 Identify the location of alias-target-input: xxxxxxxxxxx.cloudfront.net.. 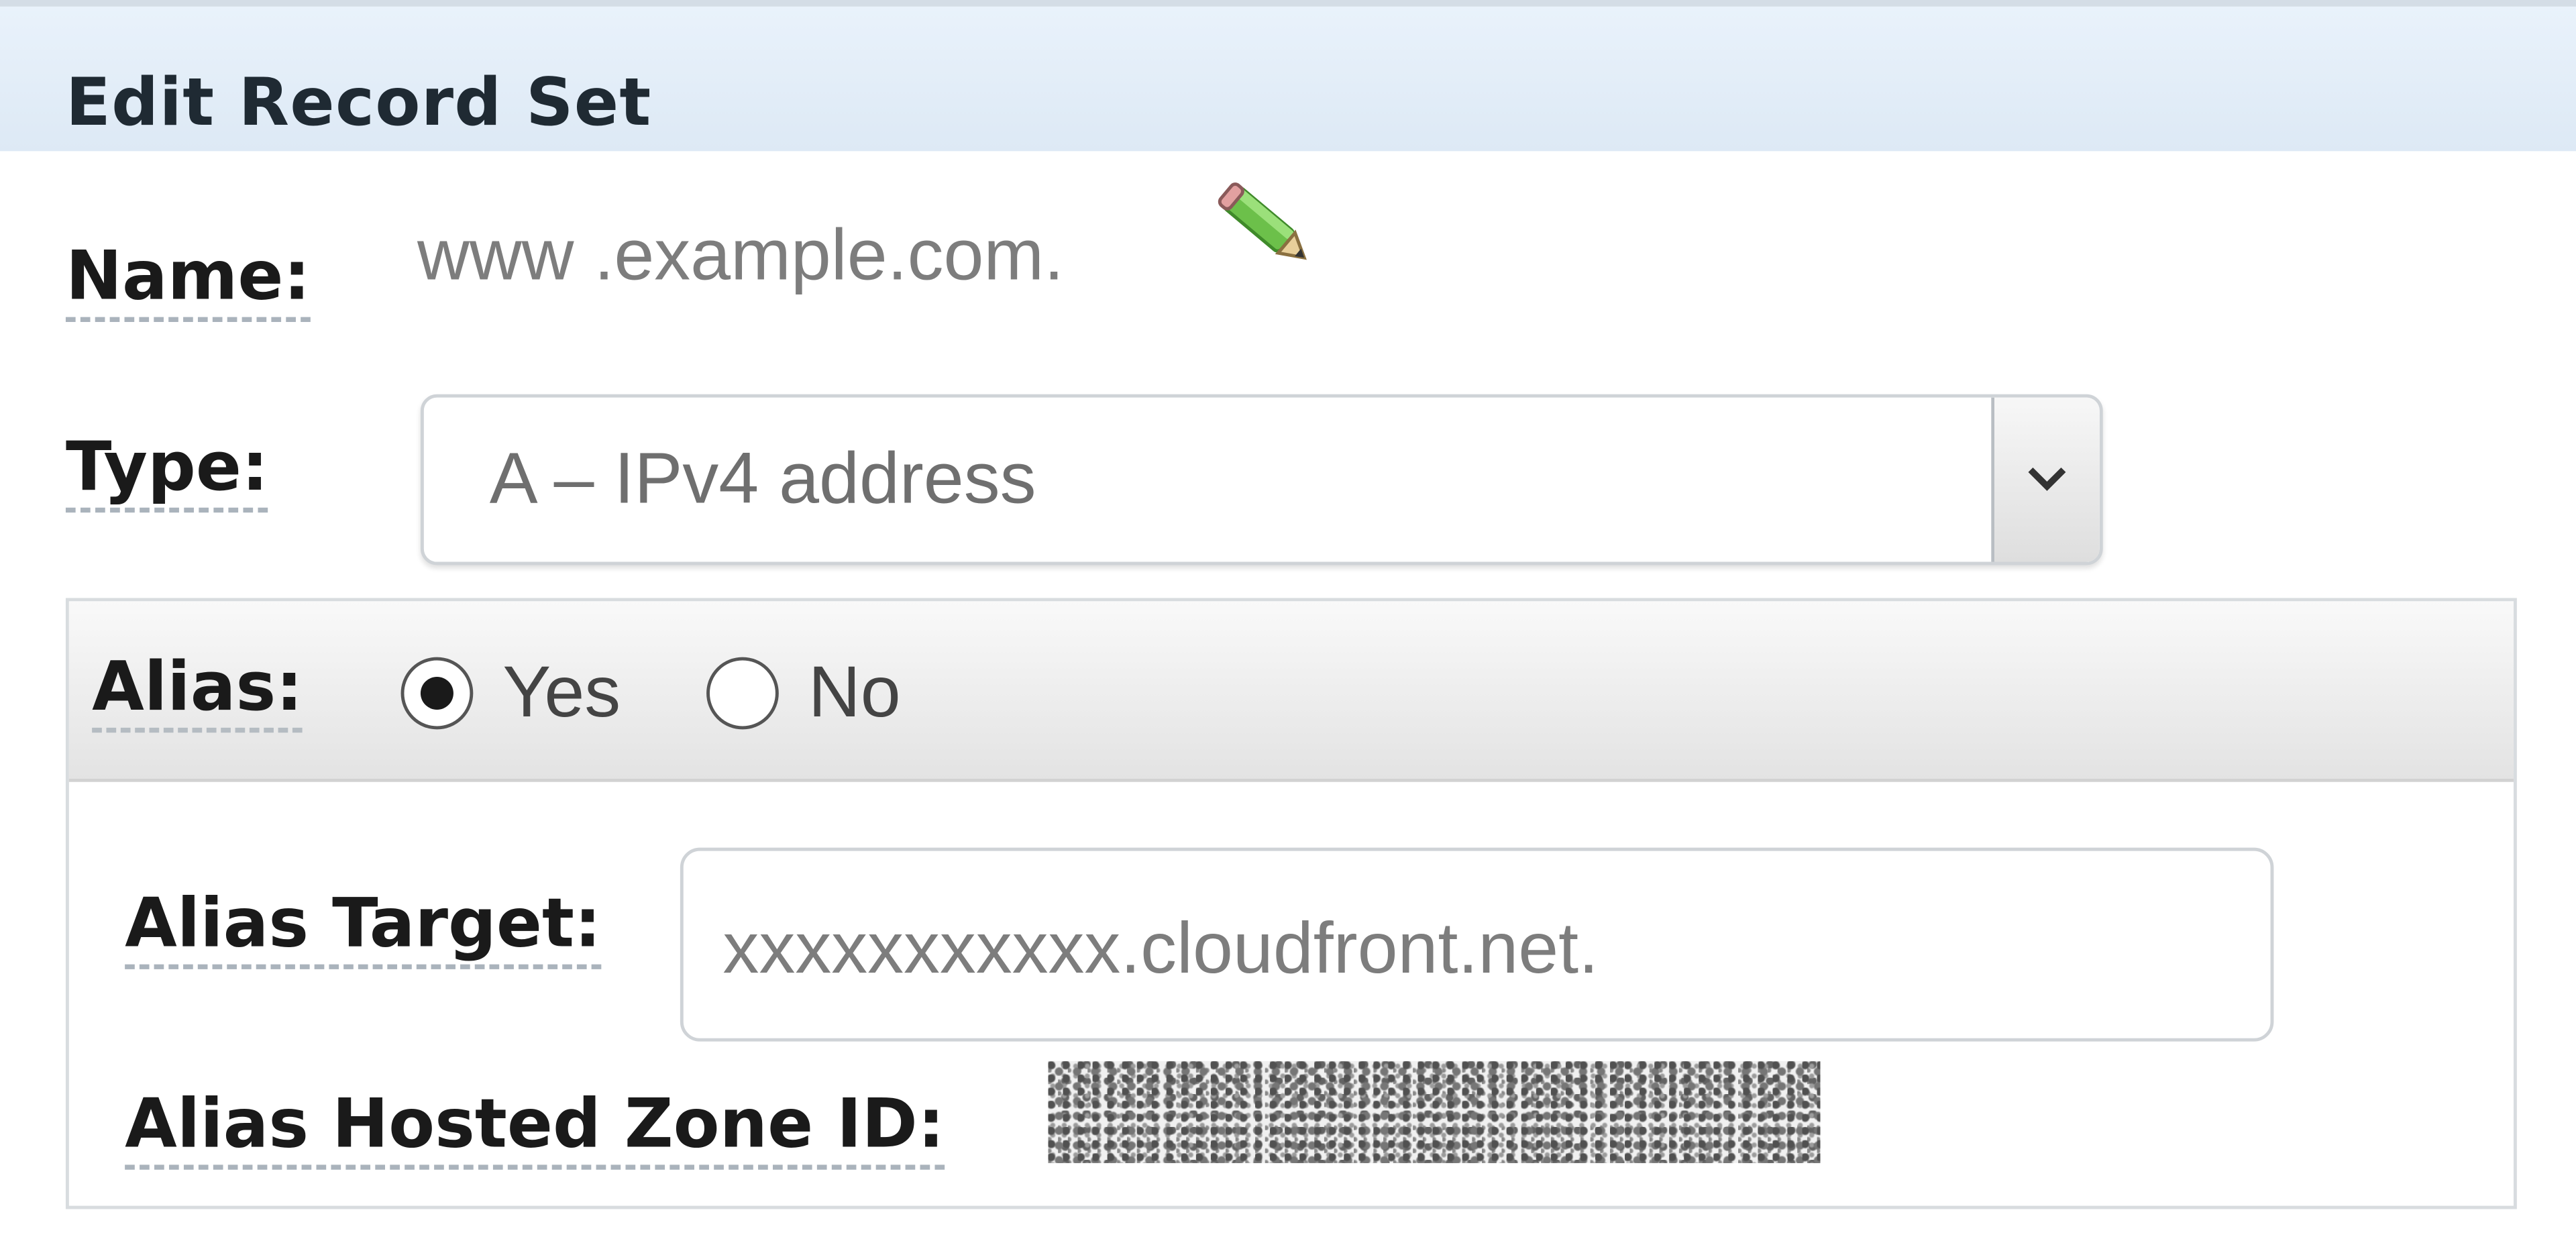
(1477, 944).